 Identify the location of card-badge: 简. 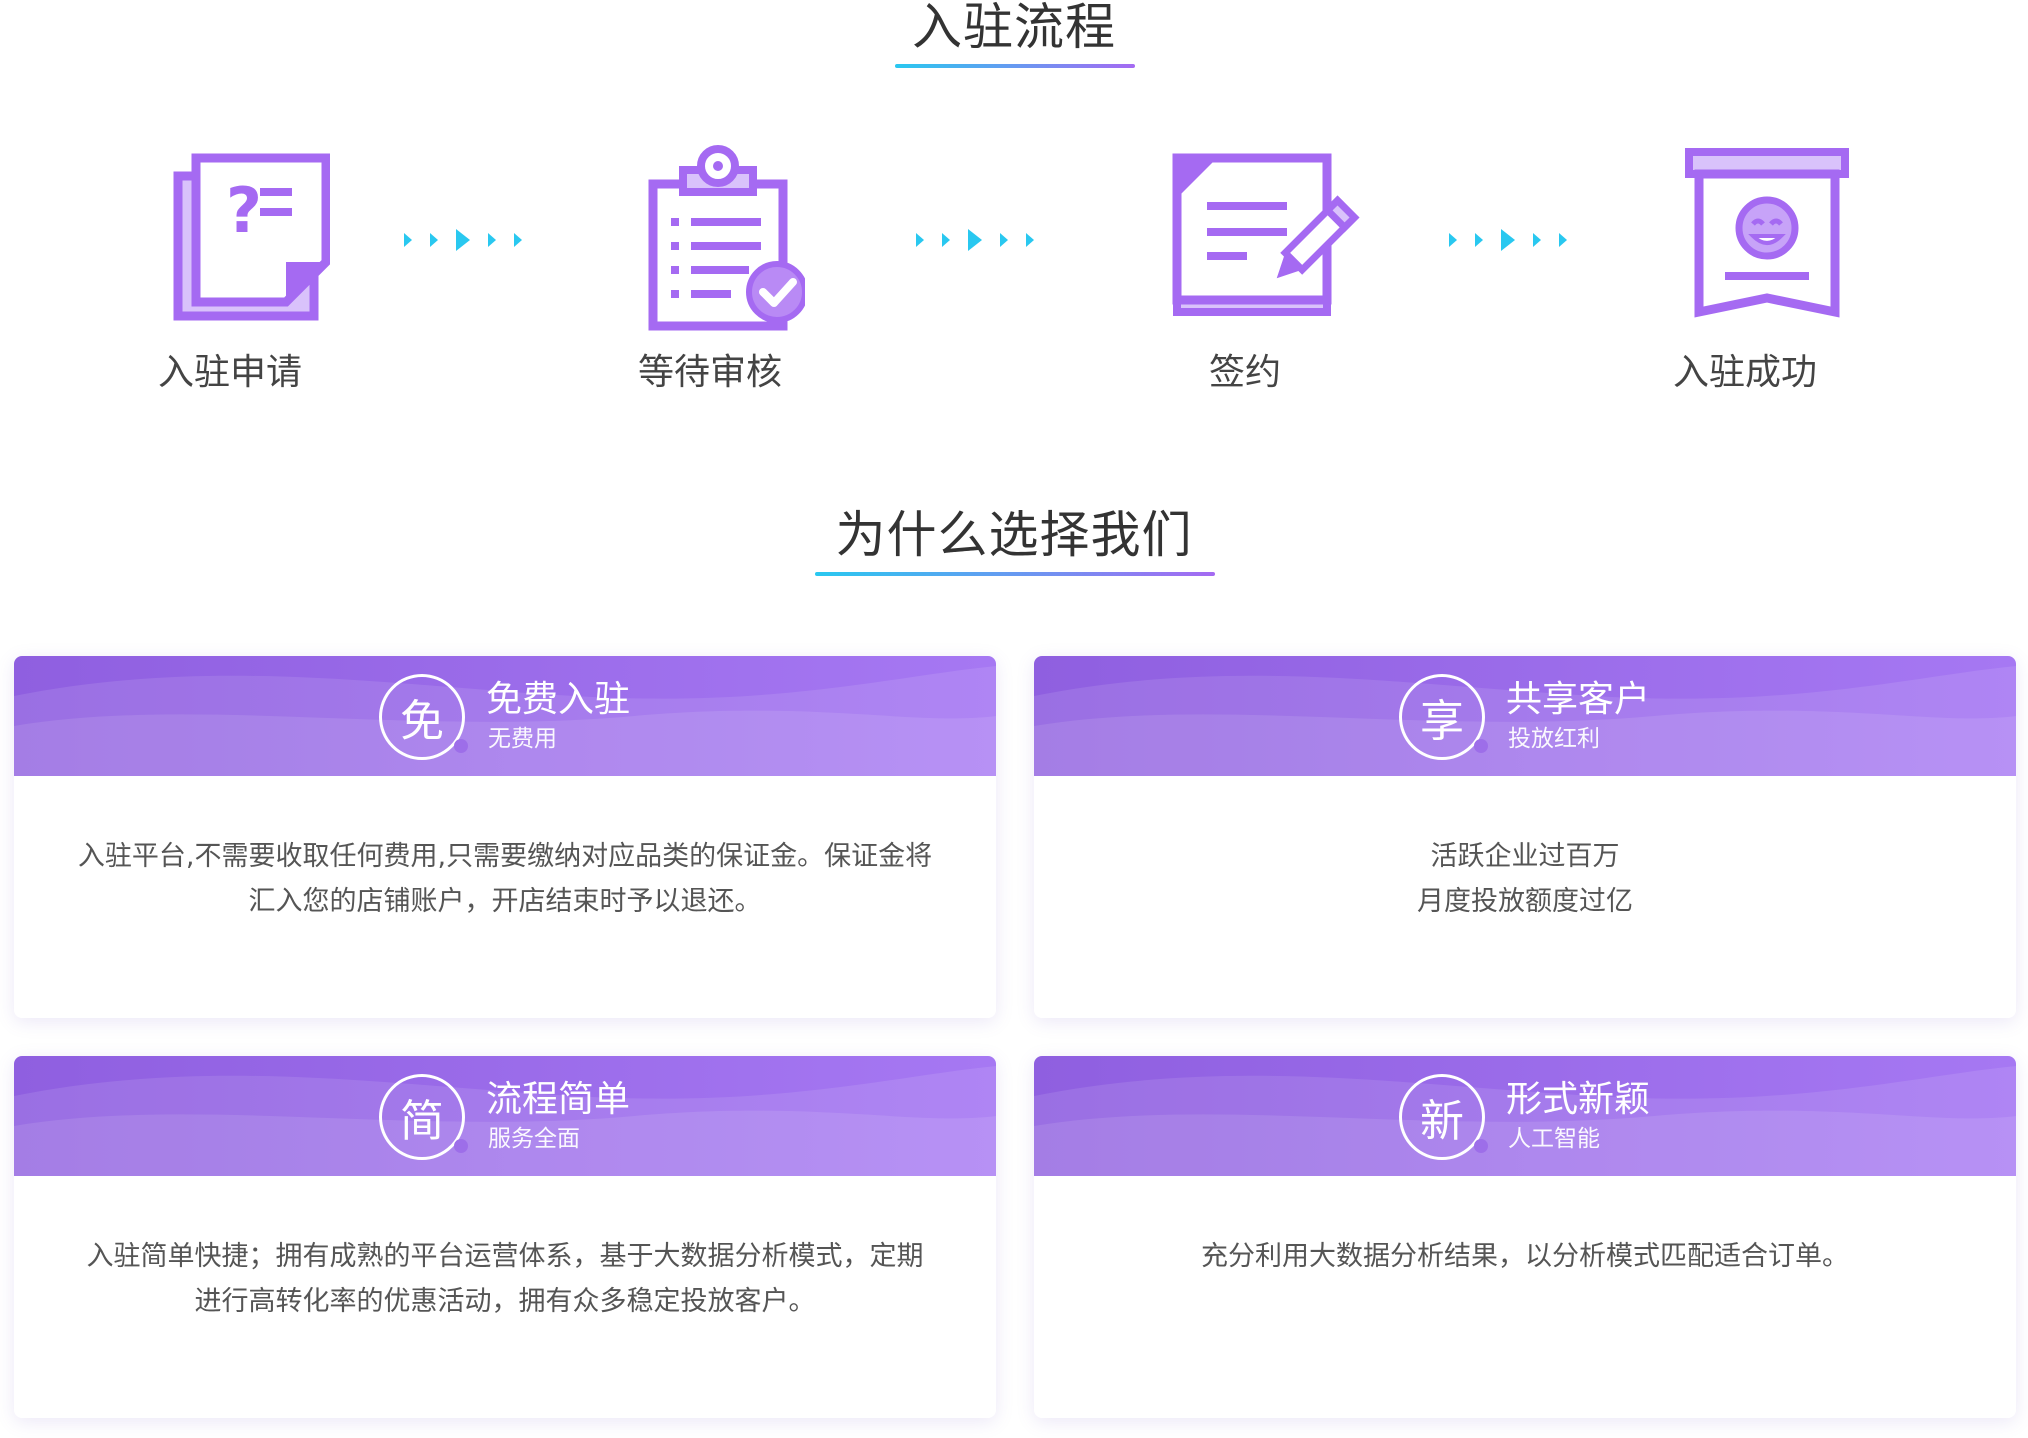
(423, 1117).